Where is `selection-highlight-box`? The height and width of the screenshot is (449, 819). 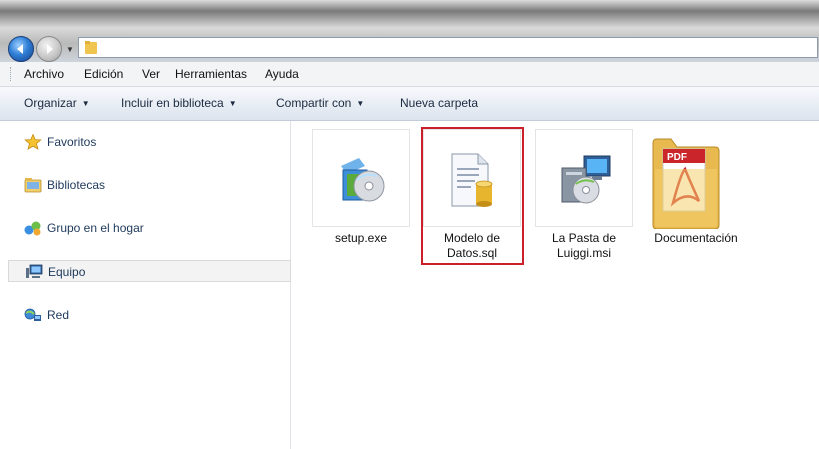 selection-highlight-box is located at coordinates (472, 196).